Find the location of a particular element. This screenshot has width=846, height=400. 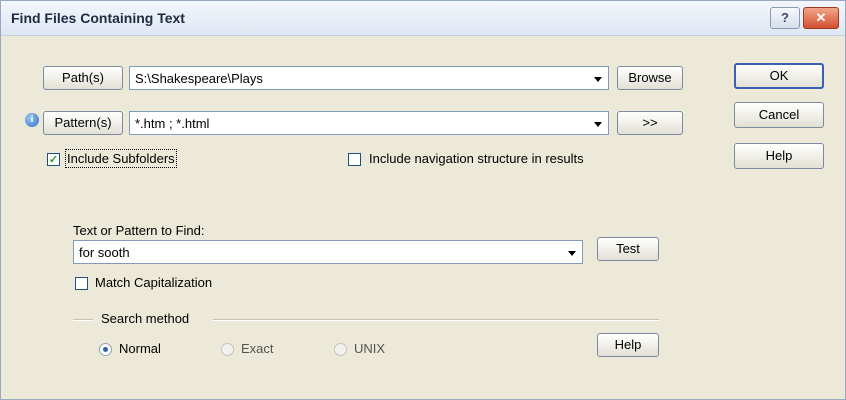

find-text-combobox: for sooth is located at coordinates (328, 252).